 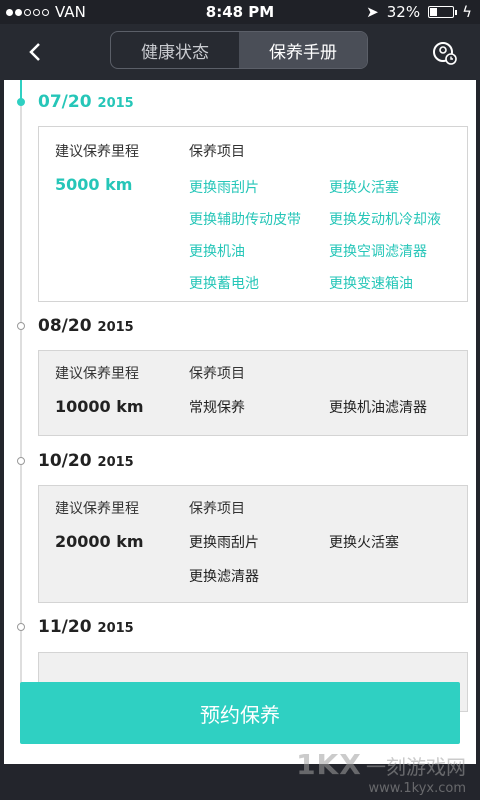 I want to click on maintenance-item: 更换发动机冷却液, so click(x=385, y=220).